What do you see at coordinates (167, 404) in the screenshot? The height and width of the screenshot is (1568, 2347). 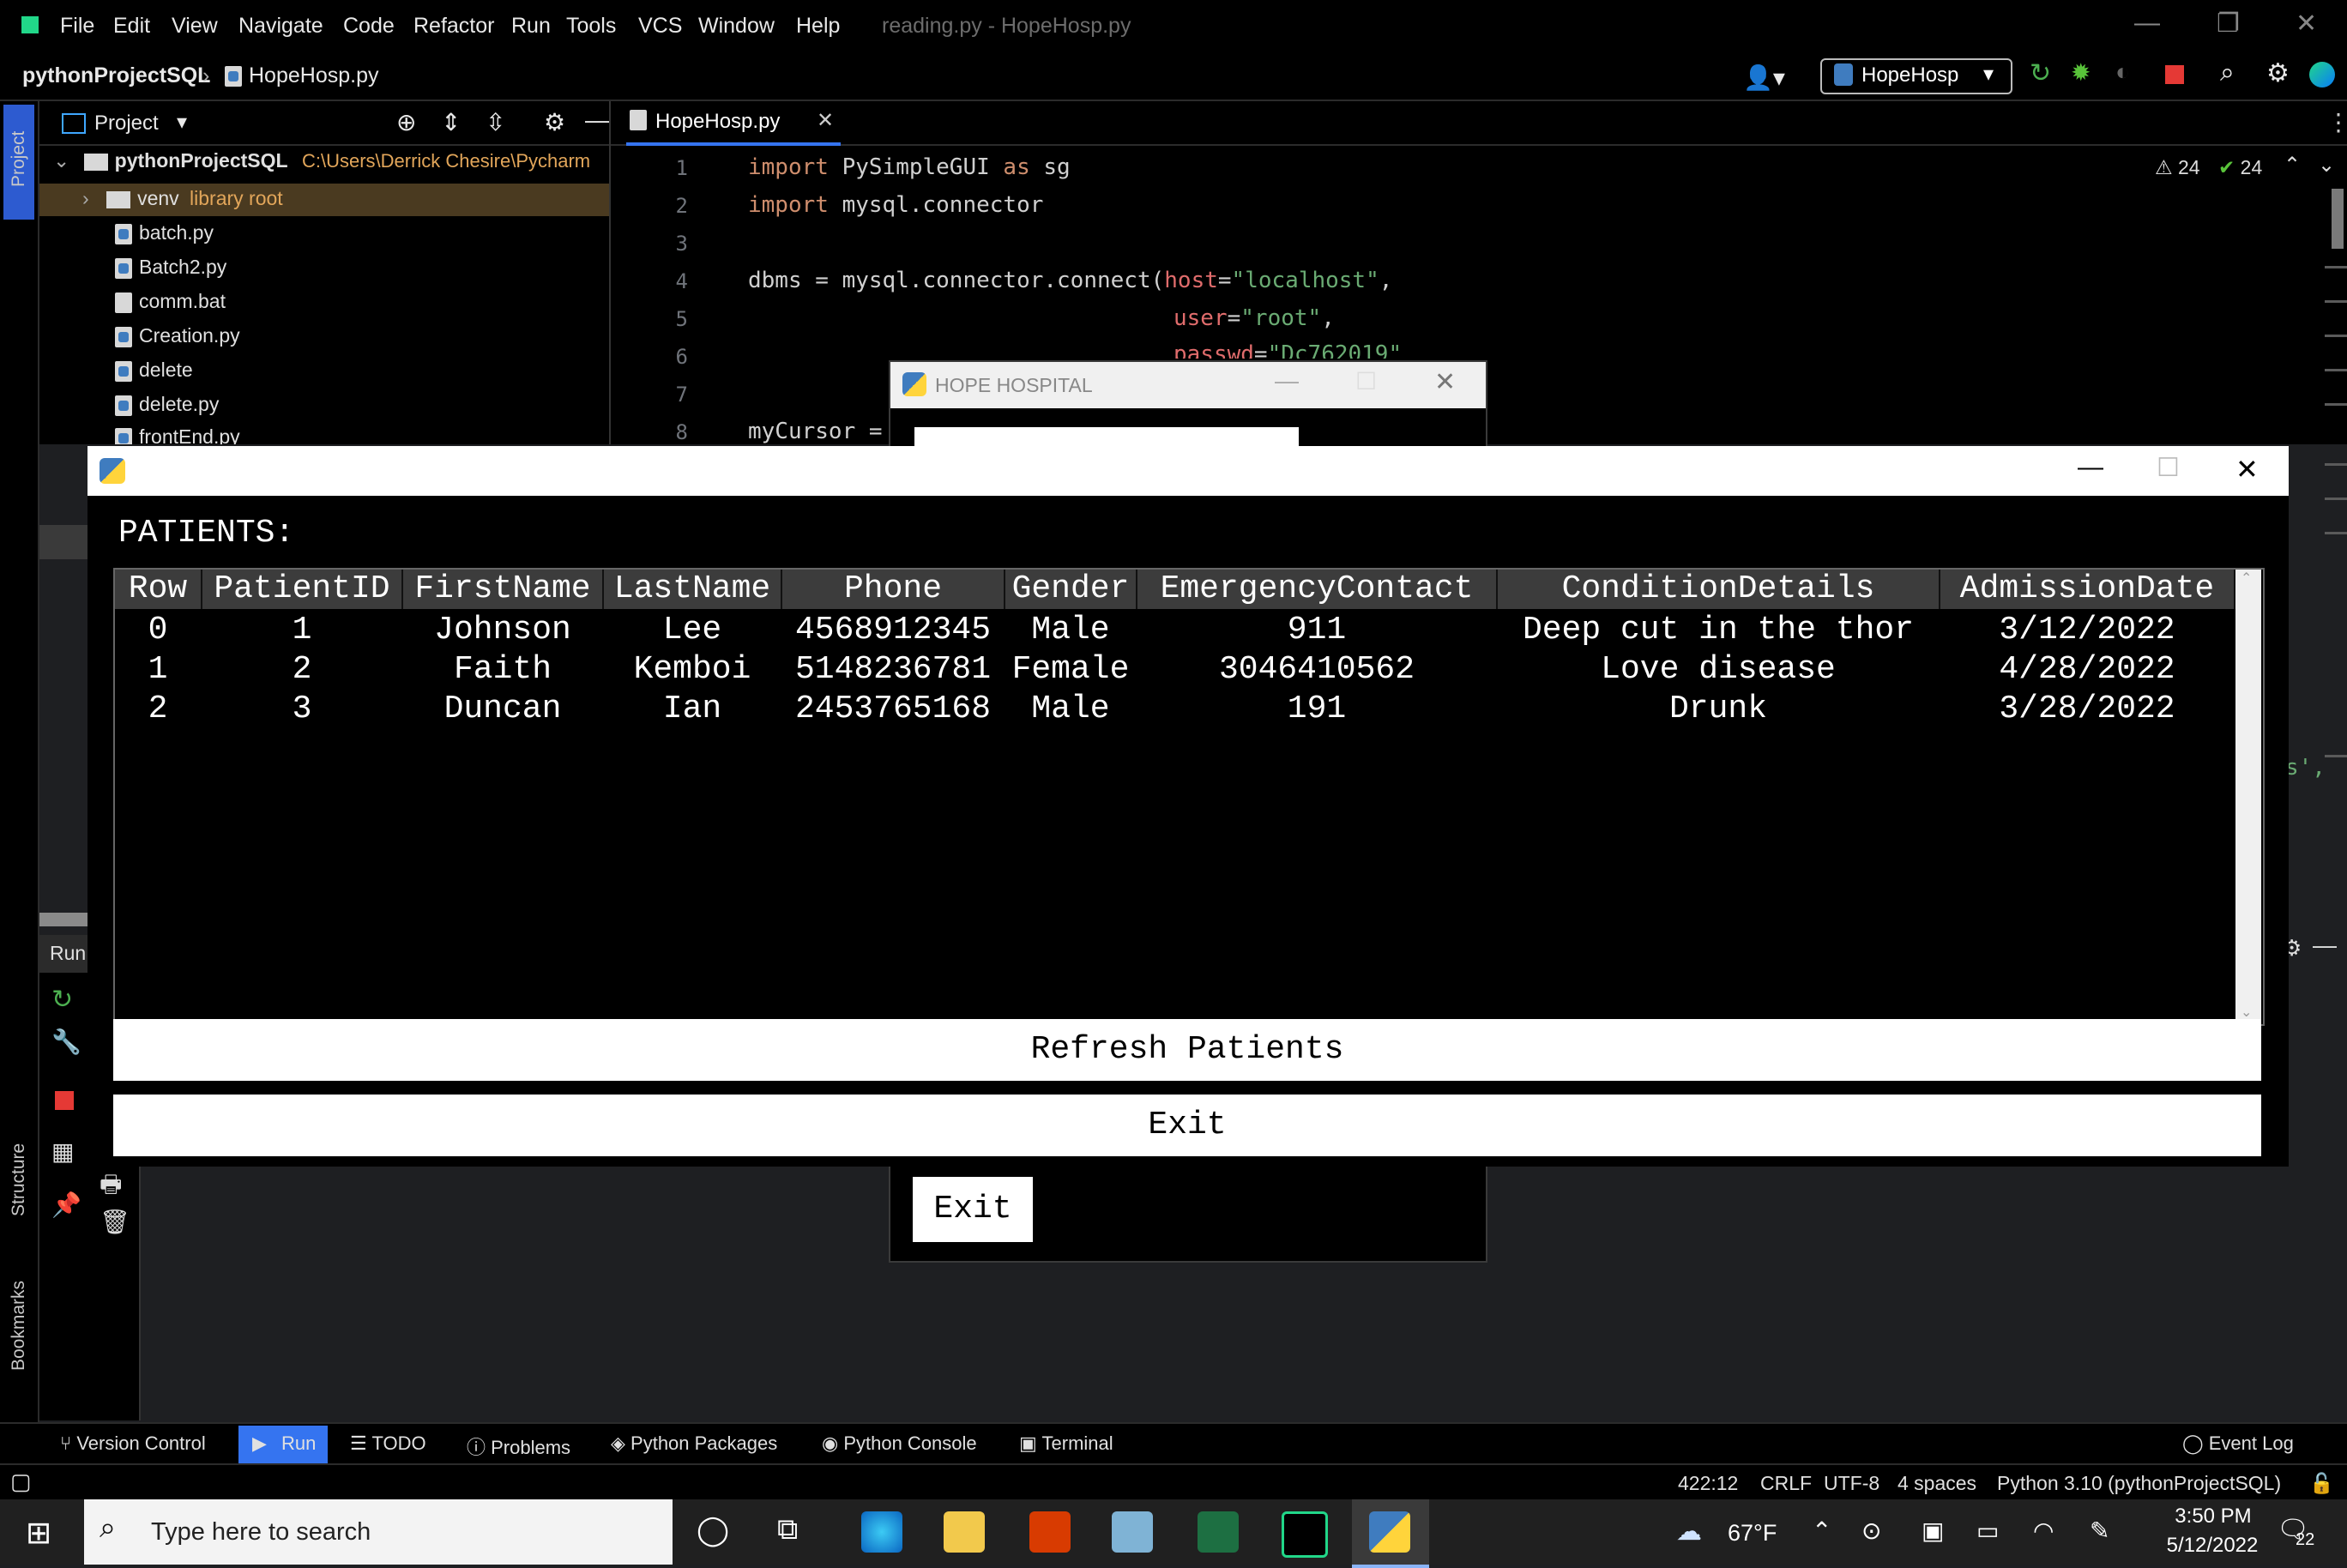 I see `tree-item-file: delete.py` at bounding box center [167, 404].